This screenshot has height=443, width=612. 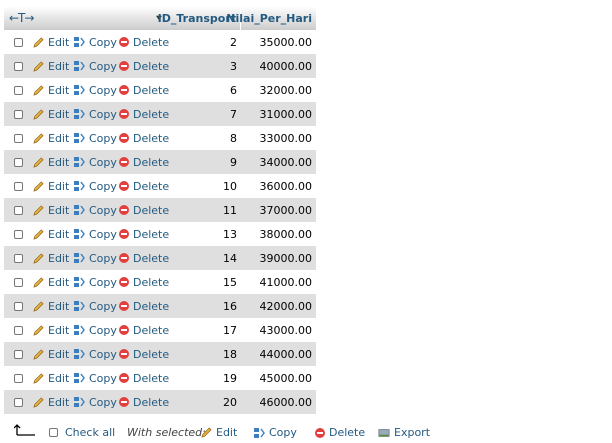 I want to click on cell-nilai-per-hari: 35000.00, so click(x=286, y=42).